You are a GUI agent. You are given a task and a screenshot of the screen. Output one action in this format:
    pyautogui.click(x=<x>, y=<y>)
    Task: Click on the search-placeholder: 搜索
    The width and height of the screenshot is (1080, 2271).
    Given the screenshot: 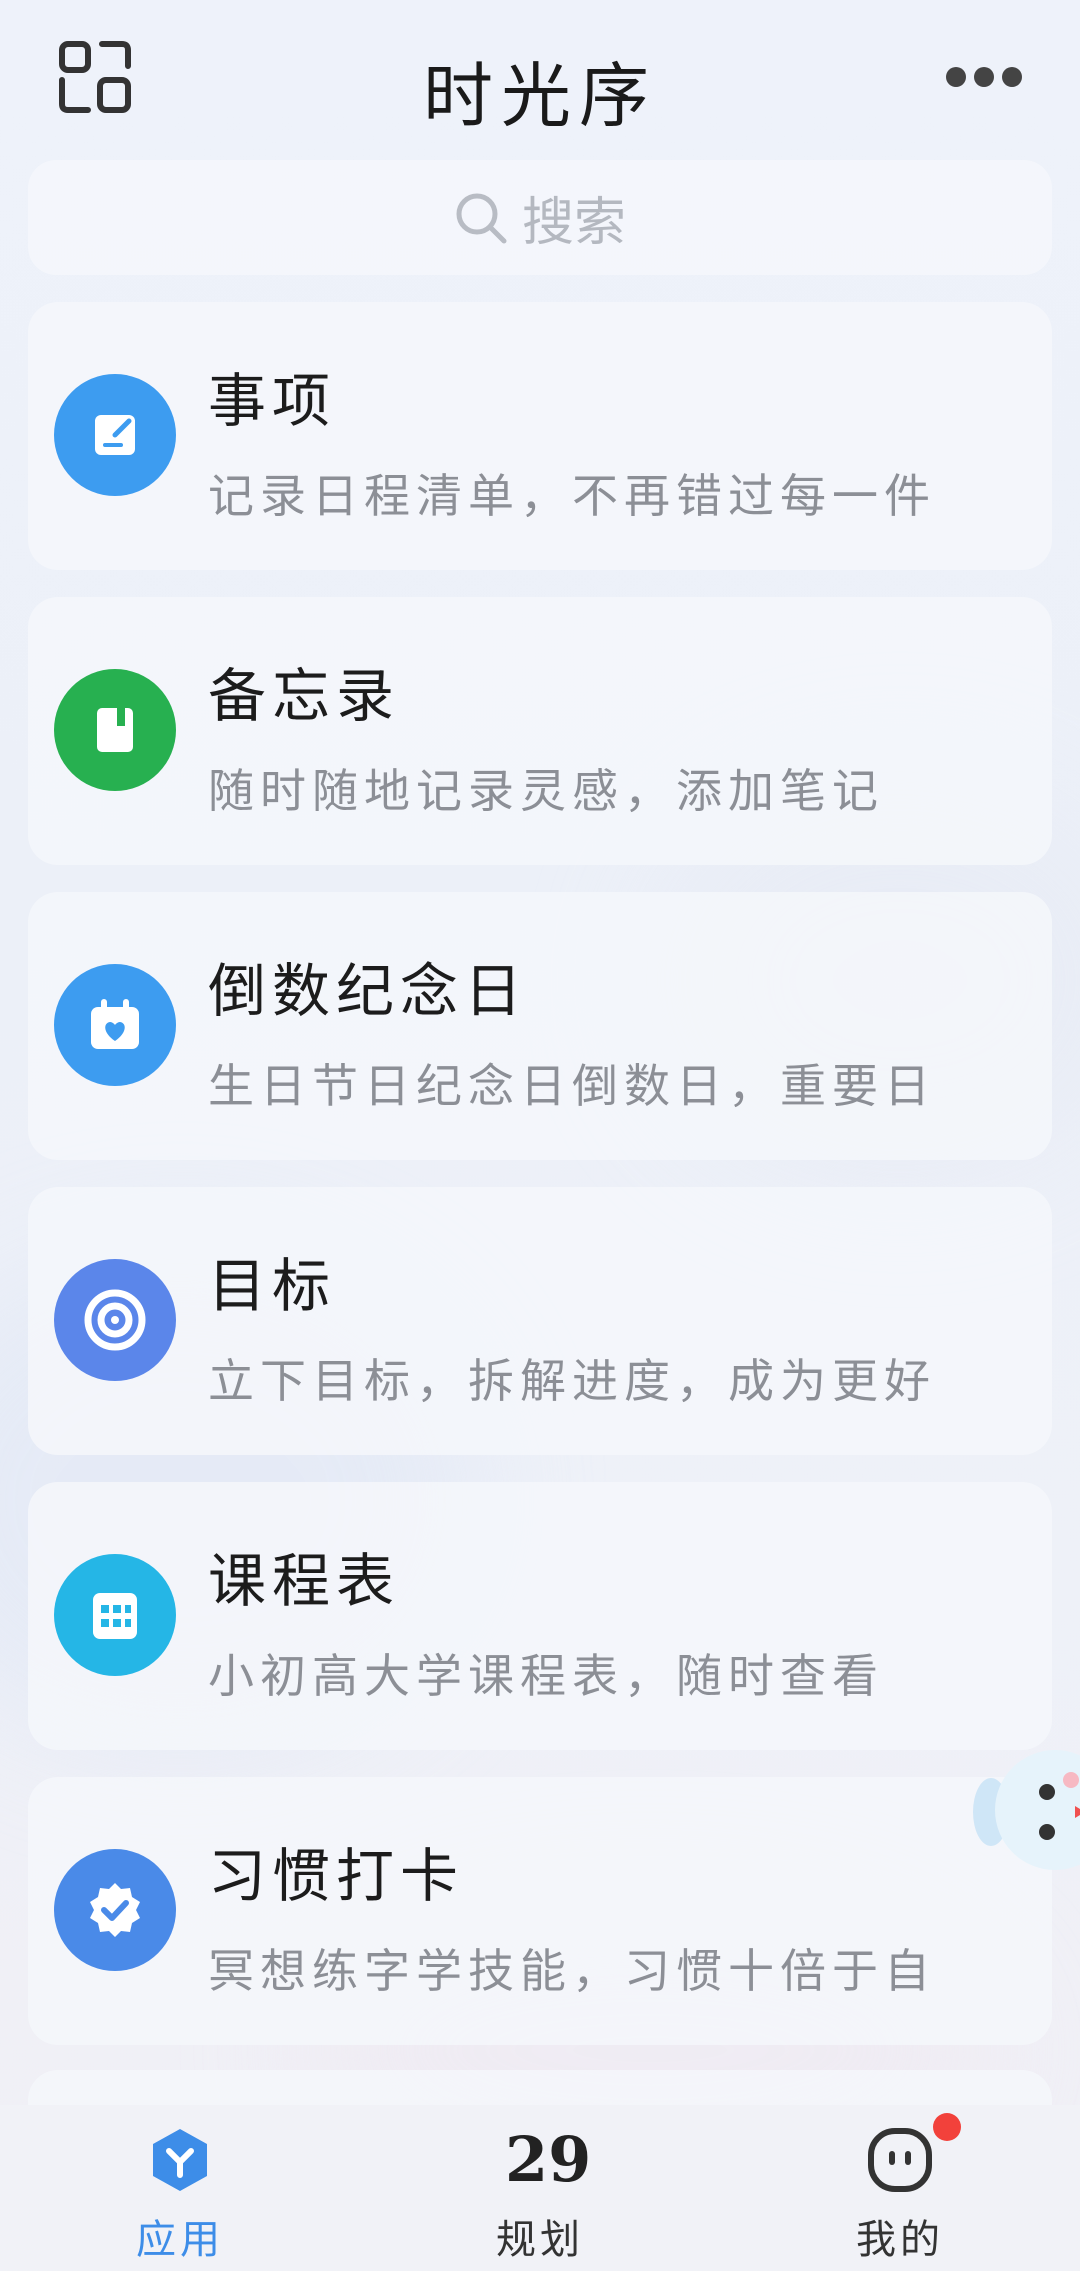 What is the action you would take?
    pyautogui.click(x=573, y=223)
    